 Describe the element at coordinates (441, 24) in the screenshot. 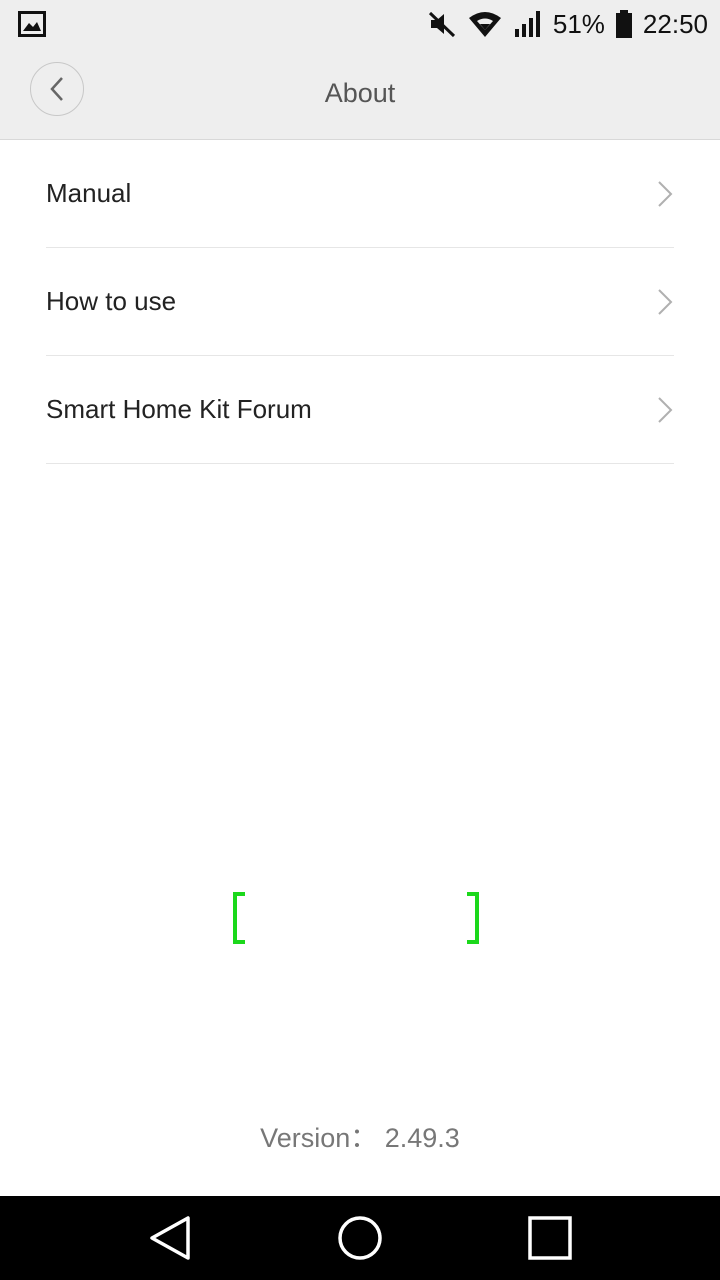

I see `mute-icon` at that location.